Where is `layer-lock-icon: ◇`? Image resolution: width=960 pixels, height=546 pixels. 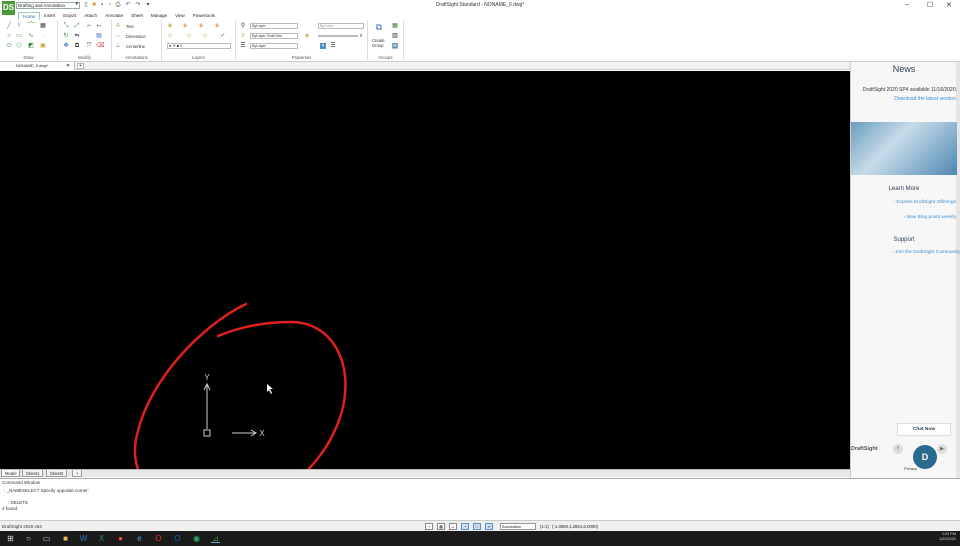 layer-lock-icon: ◇ is located at coordinates (205, 36).